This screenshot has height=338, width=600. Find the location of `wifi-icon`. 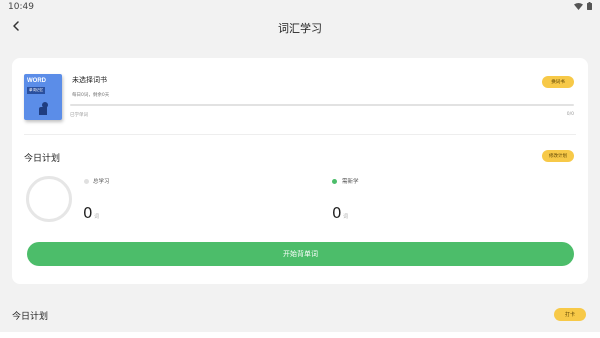

wifi-icon is located at coordinates (578, 6).